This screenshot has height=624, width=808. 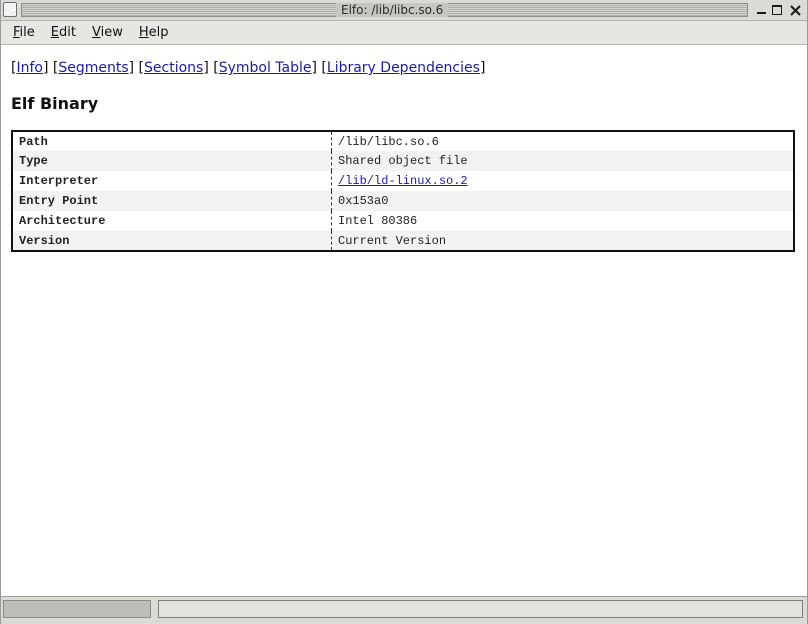 I want to click on menu-edit-label: dit, so click(x=67, y=32).